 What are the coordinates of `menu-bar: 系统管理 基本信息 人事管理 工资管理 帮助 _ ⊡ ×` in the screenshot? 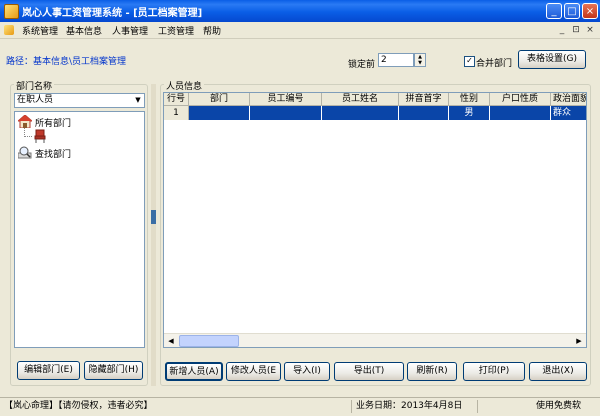 It's located at (300, 30).